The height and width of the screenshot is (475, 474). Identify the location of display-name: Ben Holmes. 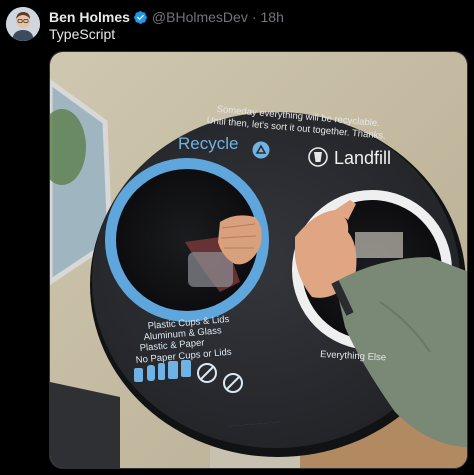
(89, 17).